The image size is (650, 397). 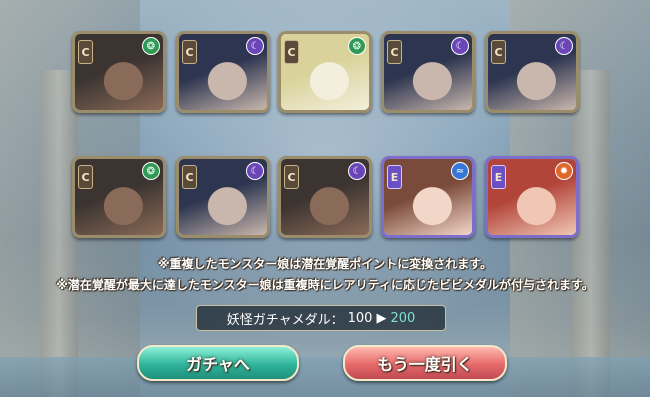 I want to click on medal-counter: 妖怪ガチャメダル： 100 ▶ 200, so click(x=321, y=318).